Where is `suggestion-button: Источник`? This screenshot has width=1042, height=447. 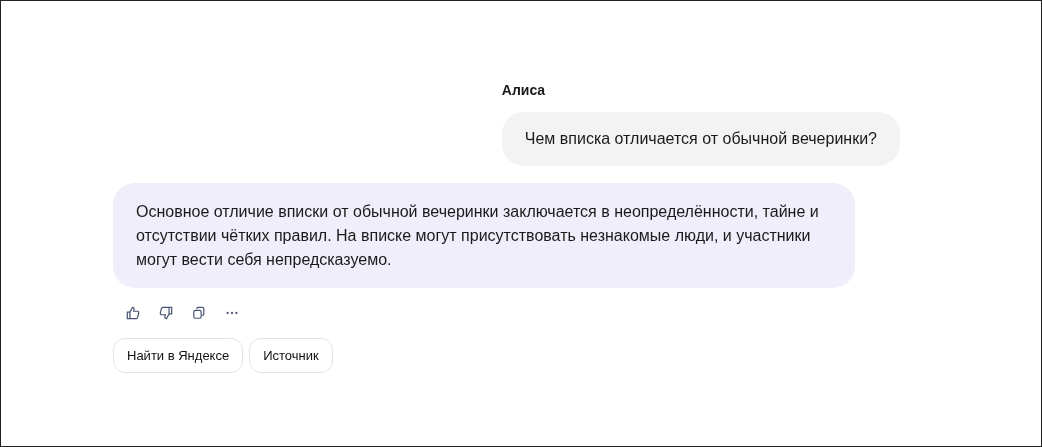 suggestion-button: Источник is located at coordinates (291, 355).